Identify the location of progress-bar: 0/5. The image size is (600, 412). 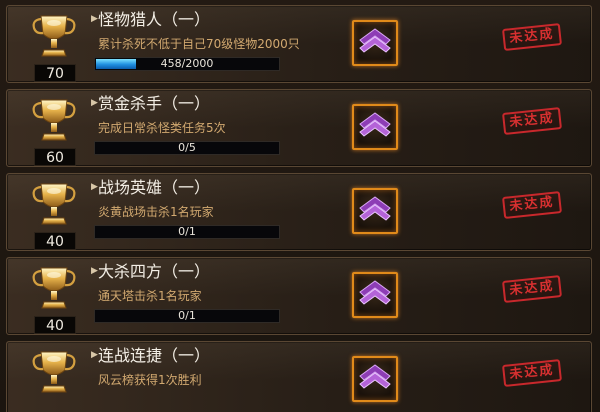
(187, 148).